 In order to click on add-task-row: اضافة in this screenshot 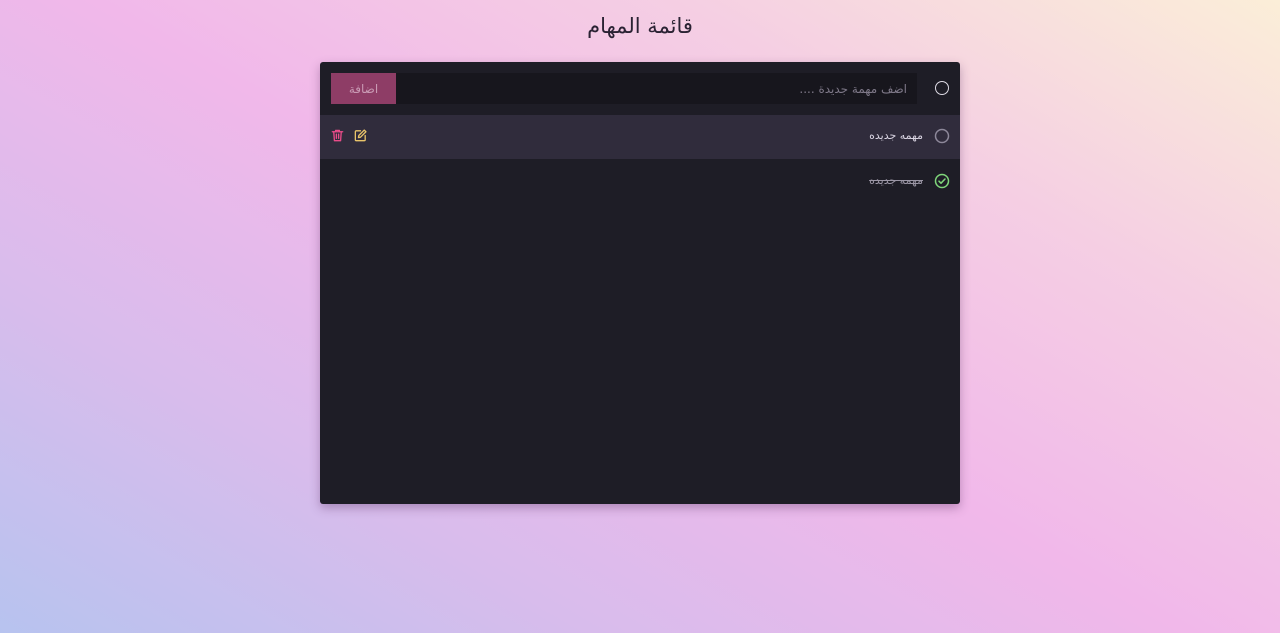, I will do `click(640, 88)`.